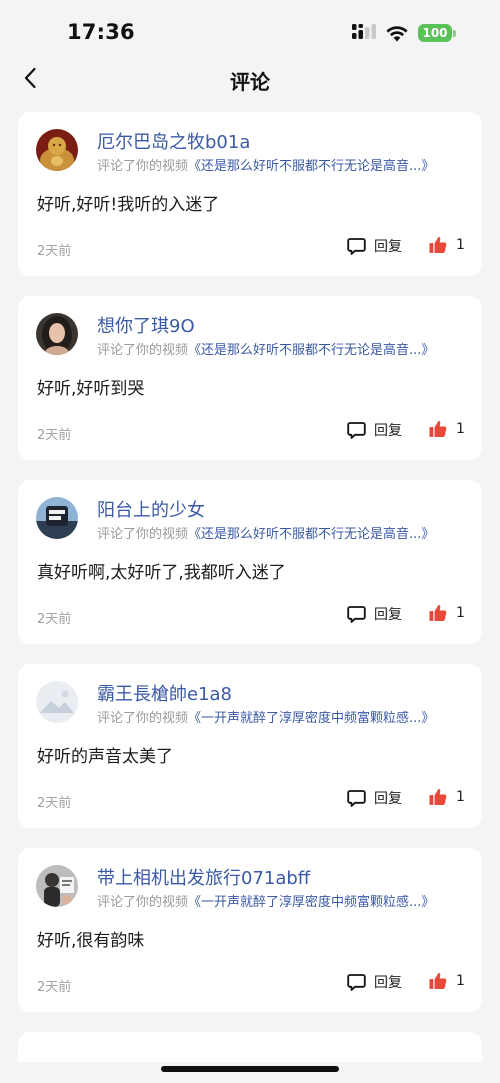 The image size is (500, 1083). Describe the element at coordinates (164, 693) in the screenshot. I see `comment-username: 霸王長槍帥e1a8` at that location.